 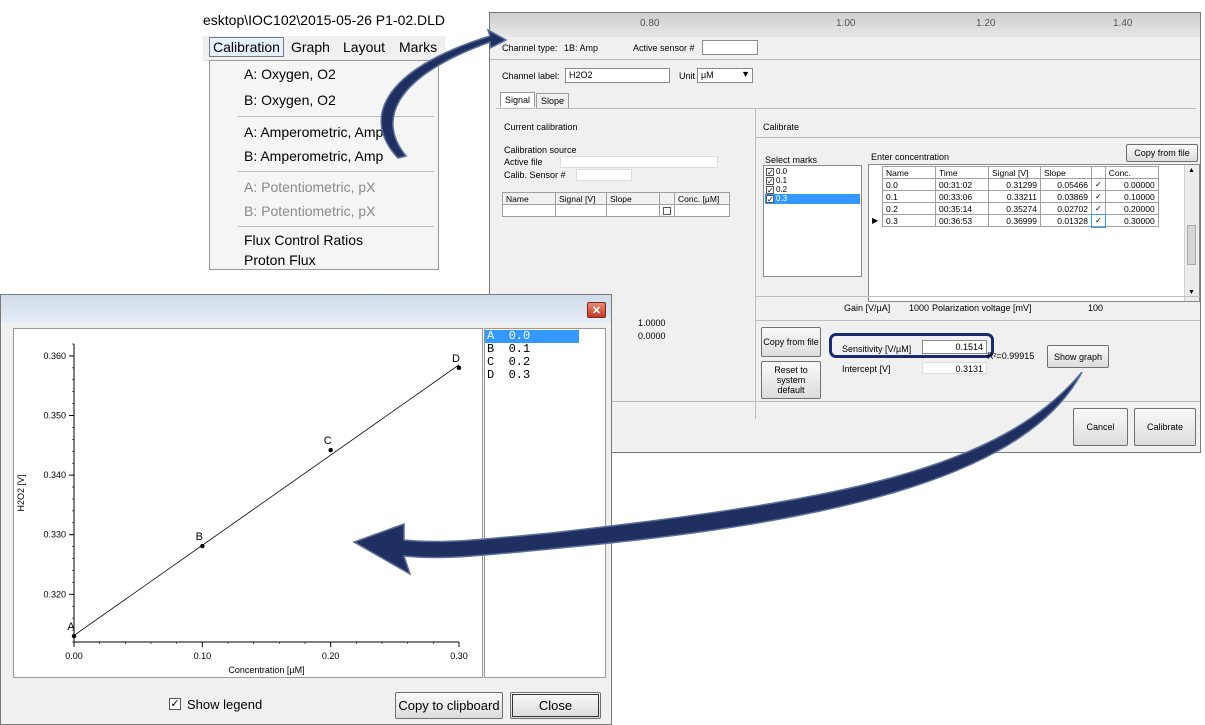 I want to click on table-row-current: ▶ 0.3 00:36:53 0.36999 0.01328 ✓ 0.30000, so click(x=1015, y=220).